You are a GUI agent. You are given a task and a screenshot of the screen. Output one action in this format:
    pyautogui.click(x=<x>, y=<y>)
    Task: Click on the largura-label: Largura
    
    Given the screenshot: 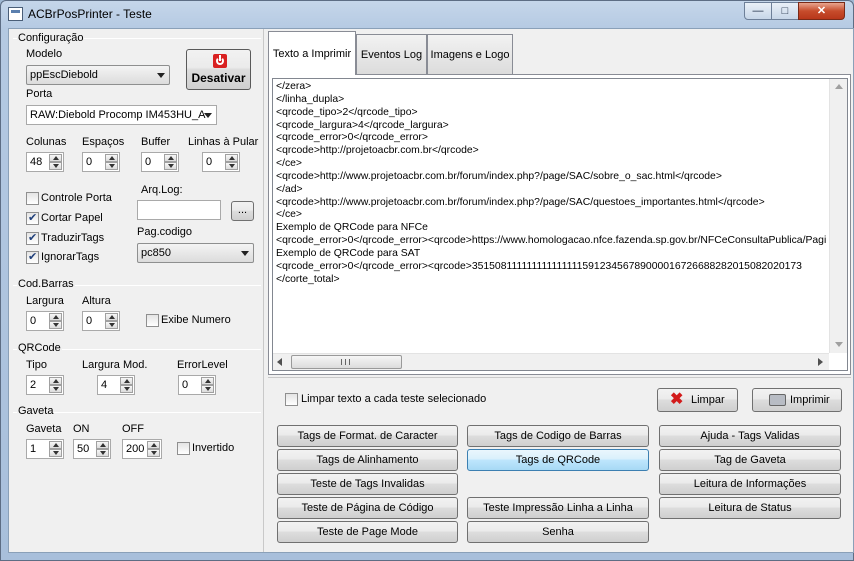 What is the action you would take?
    pyautogui.click(x=45, y=301)
    